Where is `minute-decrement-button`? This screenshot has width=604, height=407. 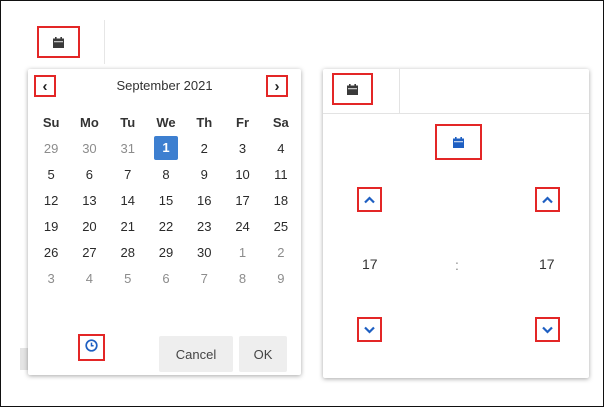 minute-decrement-button is located at coordinates (547, 329).